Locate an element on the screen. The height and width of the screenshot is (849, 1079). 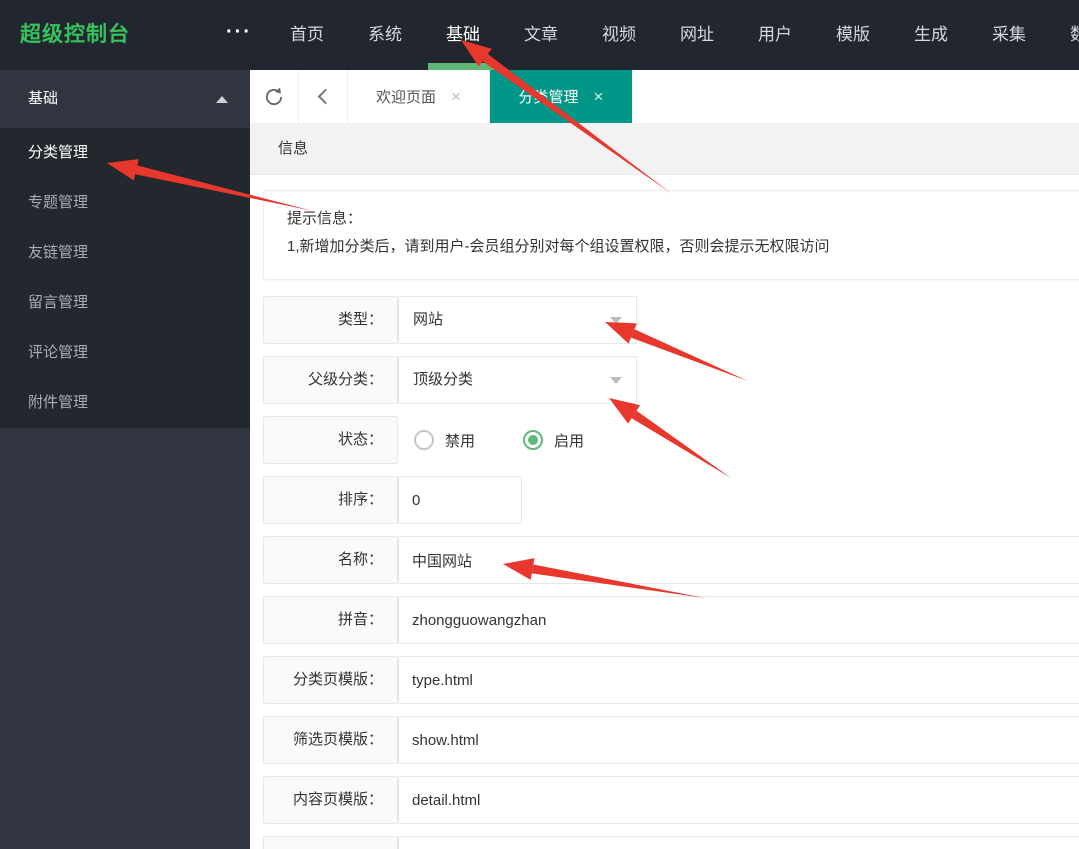
radio-unchecked-icon is located at coordinates (424, 440).